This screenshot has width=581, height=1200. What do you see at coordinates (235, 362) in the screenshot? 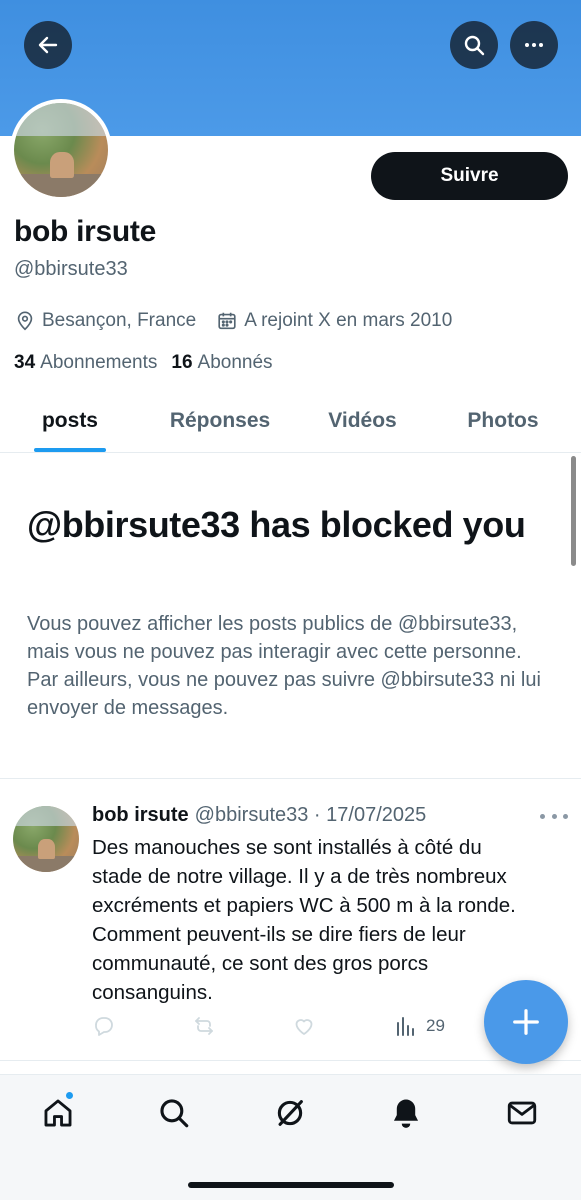
I see `followers-label: Abonnés` at bounding box center [235, 362].